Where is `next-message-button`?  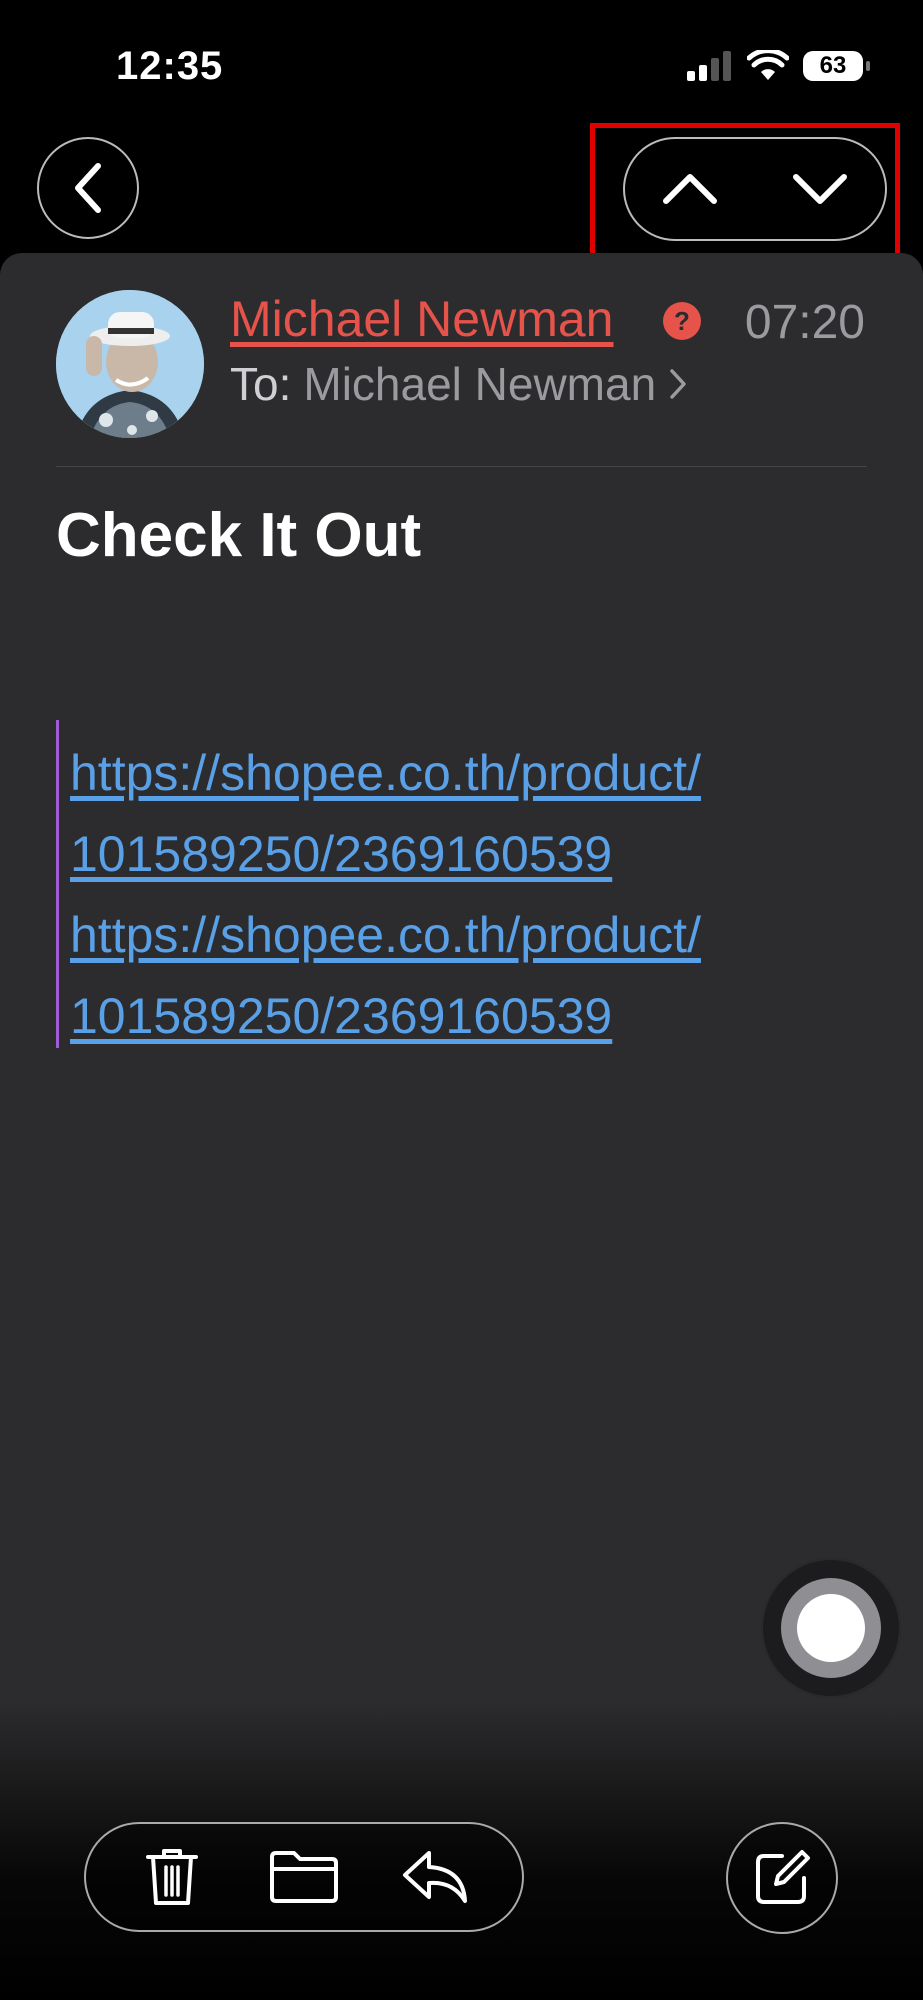 next-message-button is located at coordinates (820, 189).